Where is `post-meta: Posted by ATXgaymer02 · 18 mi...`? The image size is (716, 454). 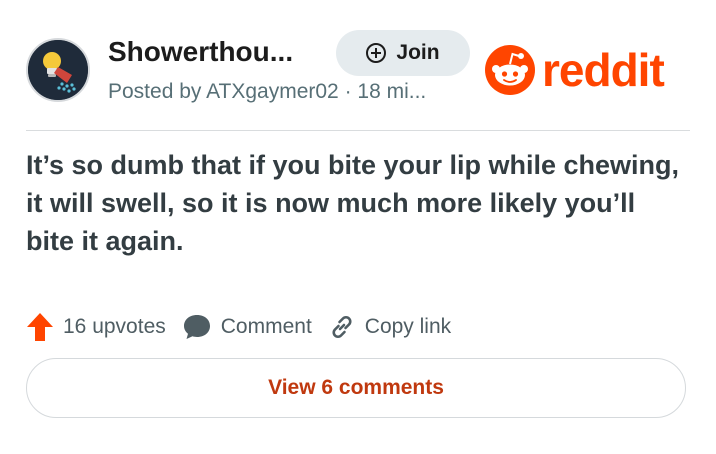
post-meta: Posted by ATXgaymer02 · 18 mi... is located at coordinates (267, 91).